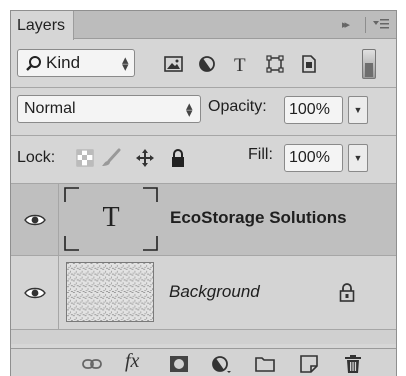  Describe the element at coordinates (265, 364) in the screenshot. I see `new-group-icon` at that location.